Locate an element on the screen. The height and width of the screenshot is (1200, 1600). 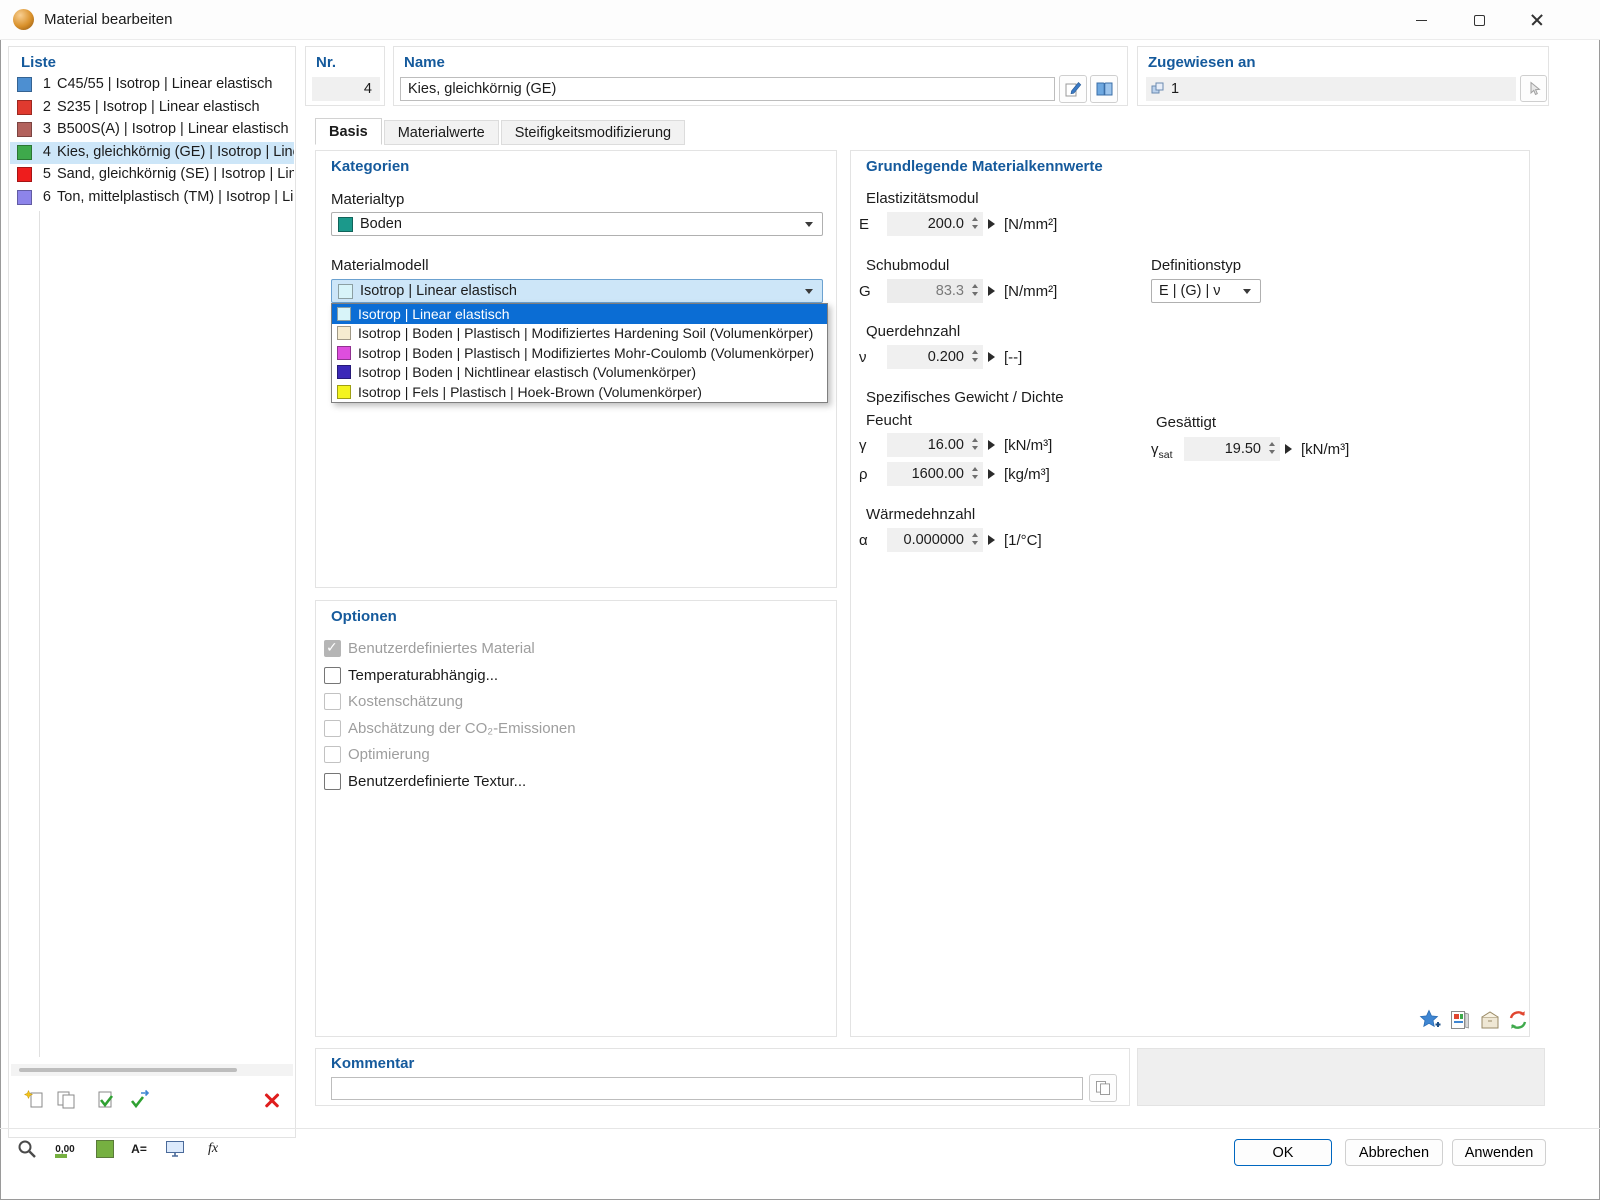
rho-unit: [kg/m³] is located at coordinates (1027, 474).